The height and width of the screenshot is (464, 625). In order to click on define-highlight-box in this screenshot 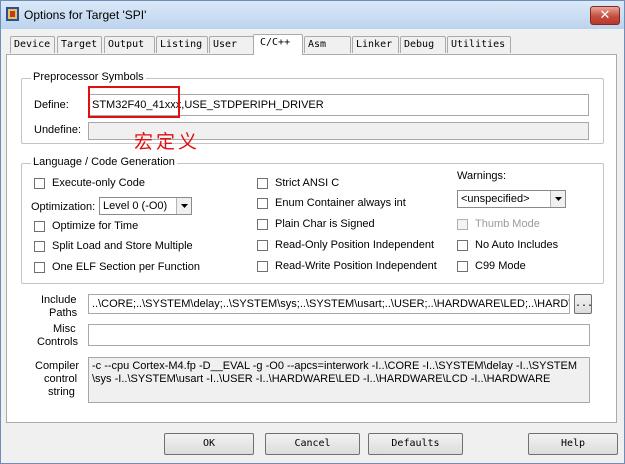, I will do `click(134, 102)`.